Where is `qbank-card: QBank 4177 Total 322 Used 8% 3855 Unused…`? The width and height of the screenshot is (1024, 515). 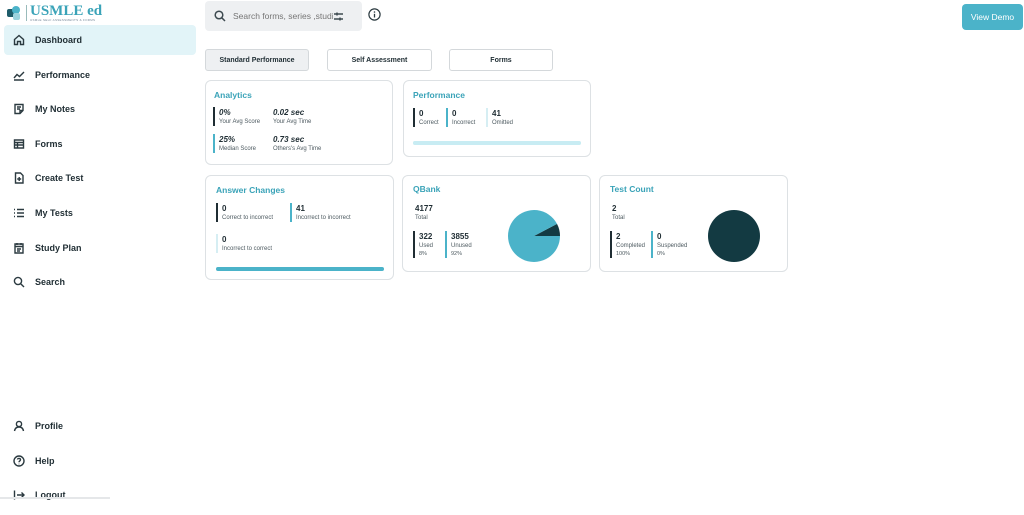 qbank-card: QBank 4177 Total 322 Used 8% 3855 Unused… is located at coordinates (496, 223).